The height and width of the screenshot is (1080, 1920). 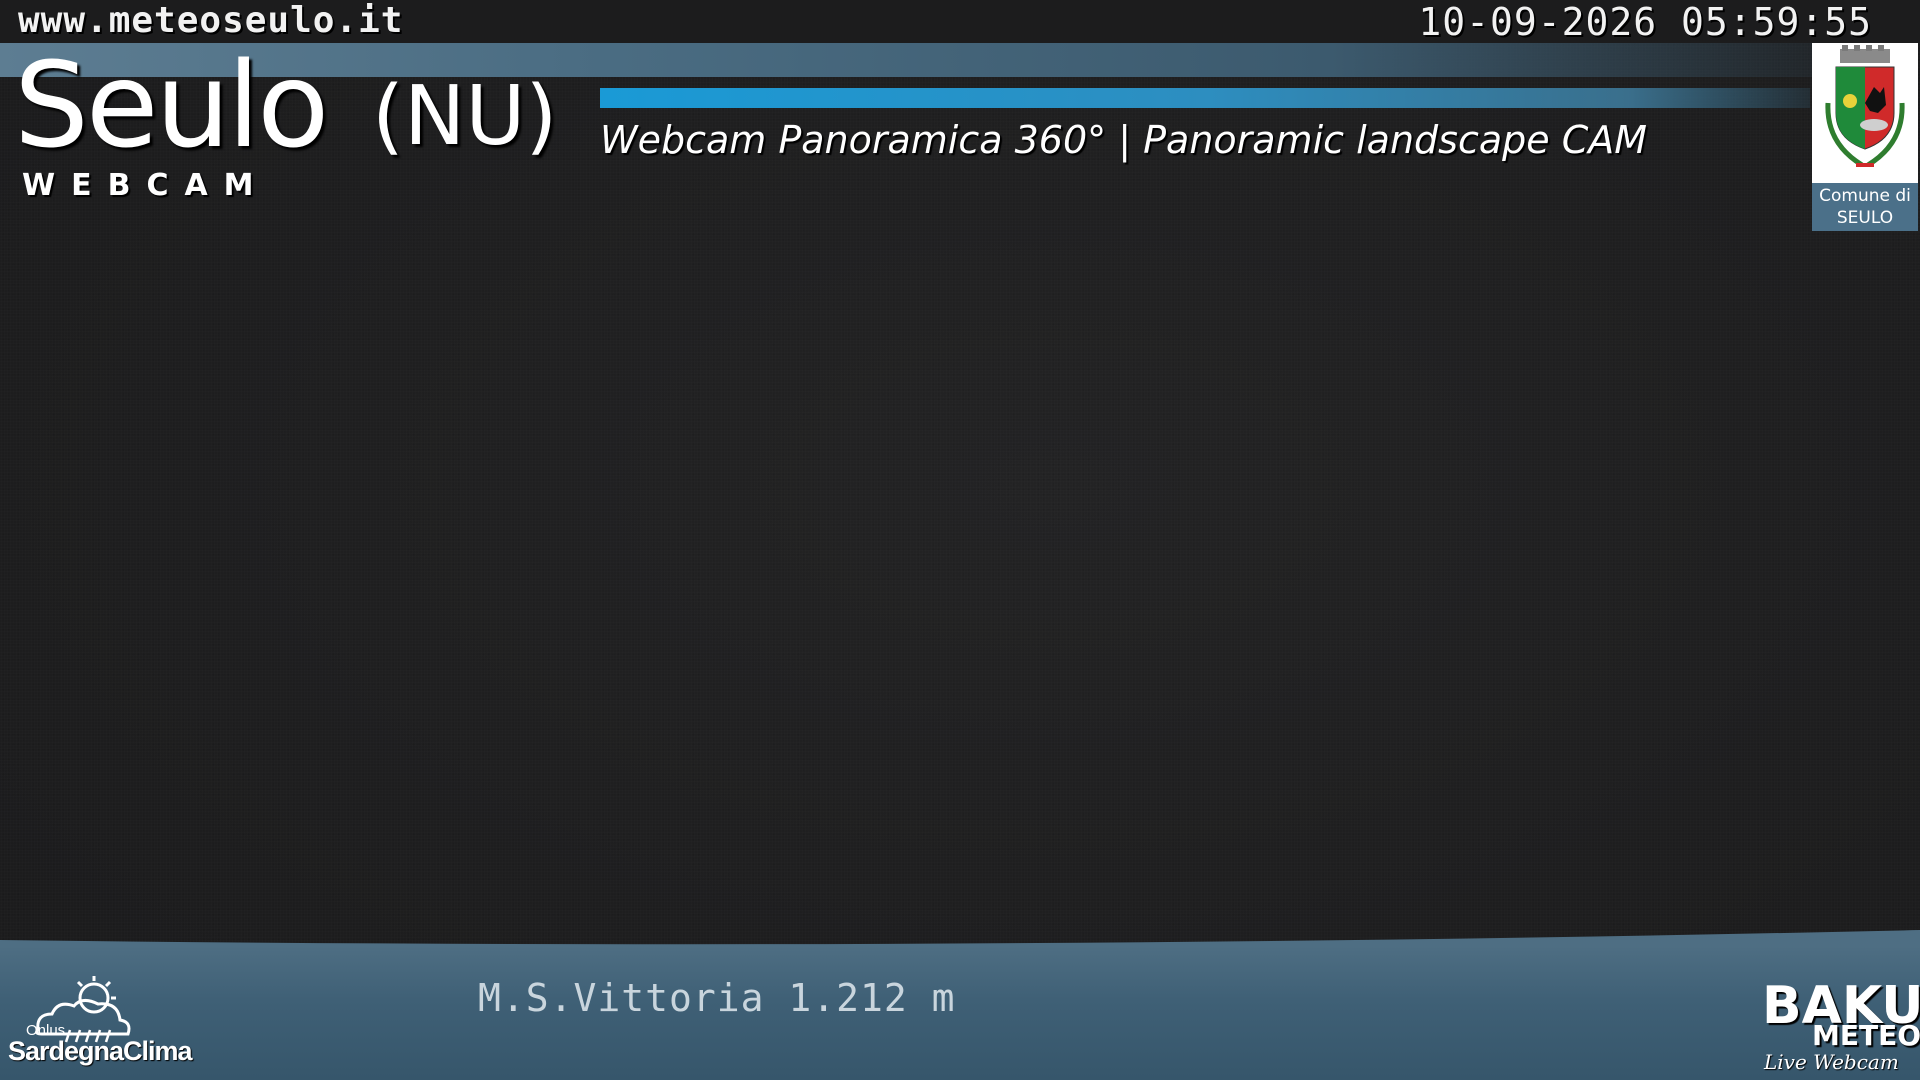 I want to click on webcam-subtitle: WEBCAM, so click(x=146, y=185).